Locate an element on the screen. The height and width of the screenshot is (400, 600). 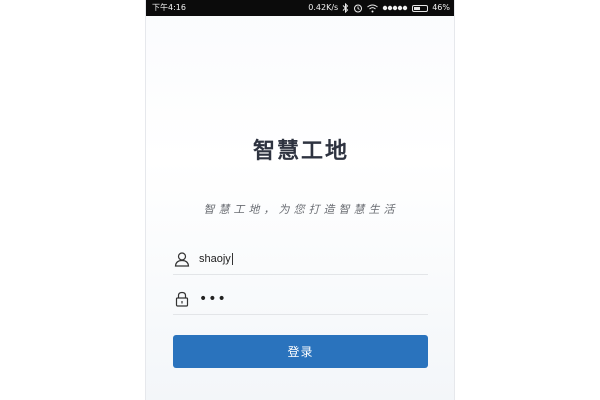
password-field: ••• is located at coordinates (300, 299).